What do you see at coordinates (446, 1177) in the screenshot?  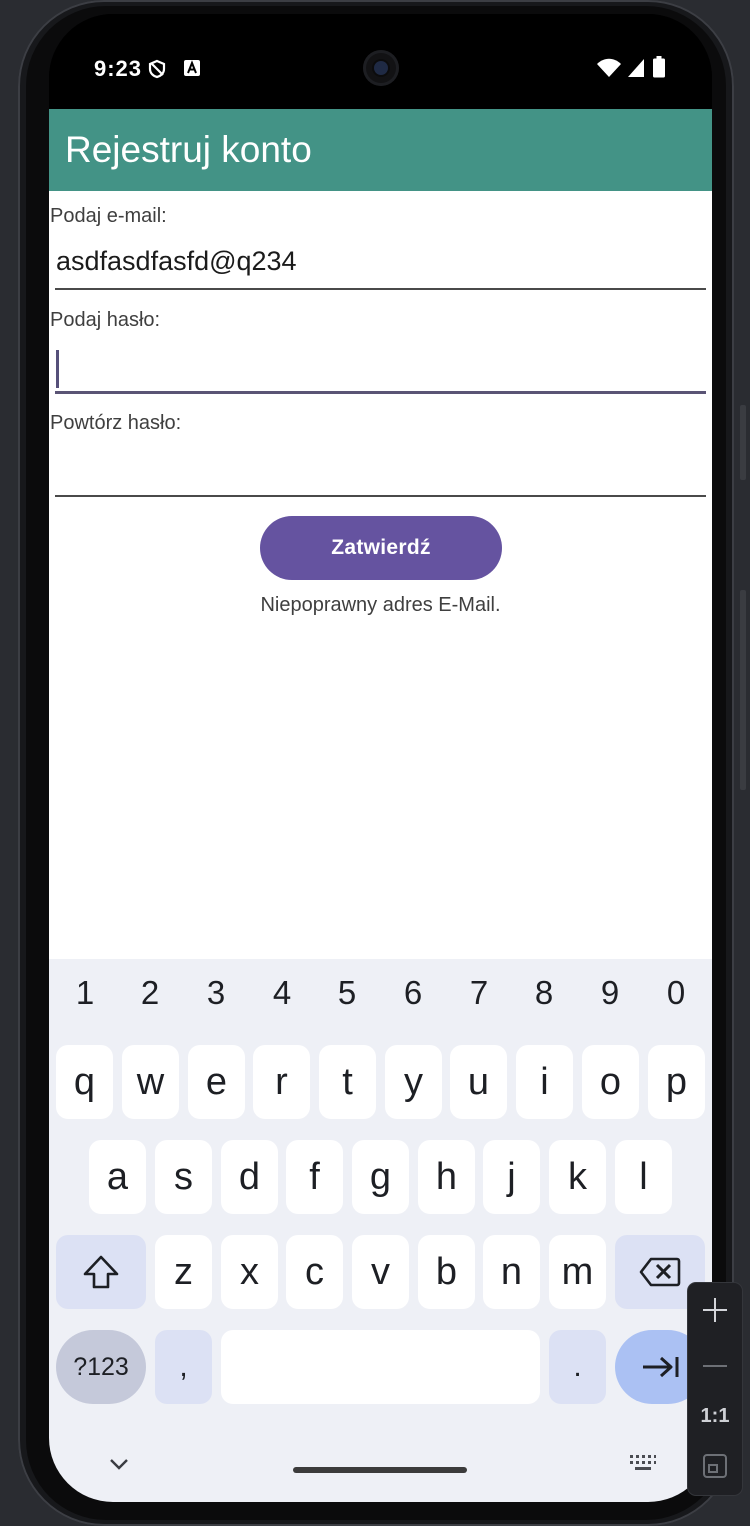 I see `key-h: h` at bounding box center [446, 1177].